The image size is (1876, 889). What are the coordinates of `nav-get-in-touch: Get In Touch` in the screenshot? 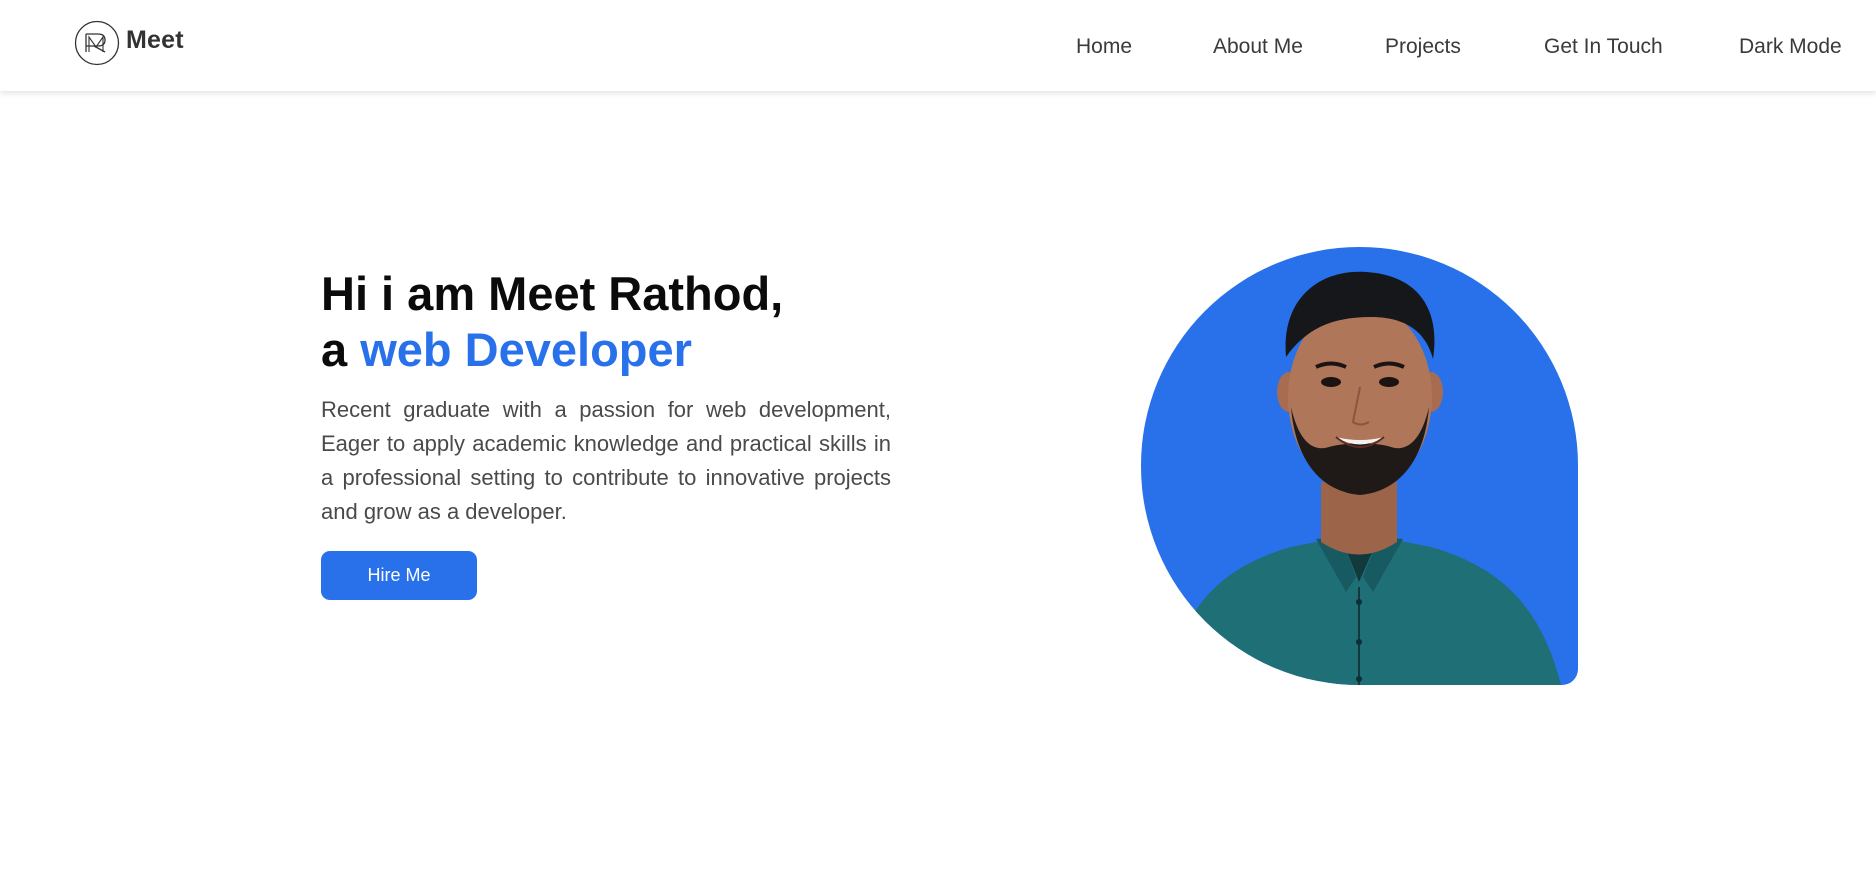 It's located at (1603, 47).